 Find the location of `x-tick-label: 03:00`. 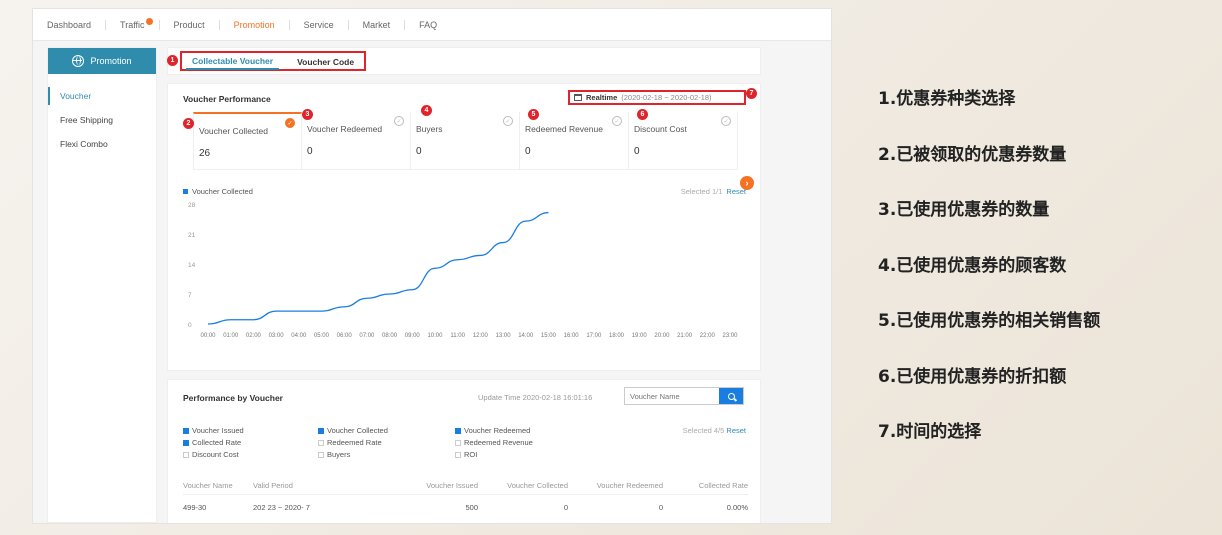

x-tick-label: 03:00 is located at coordinates (277, 336).